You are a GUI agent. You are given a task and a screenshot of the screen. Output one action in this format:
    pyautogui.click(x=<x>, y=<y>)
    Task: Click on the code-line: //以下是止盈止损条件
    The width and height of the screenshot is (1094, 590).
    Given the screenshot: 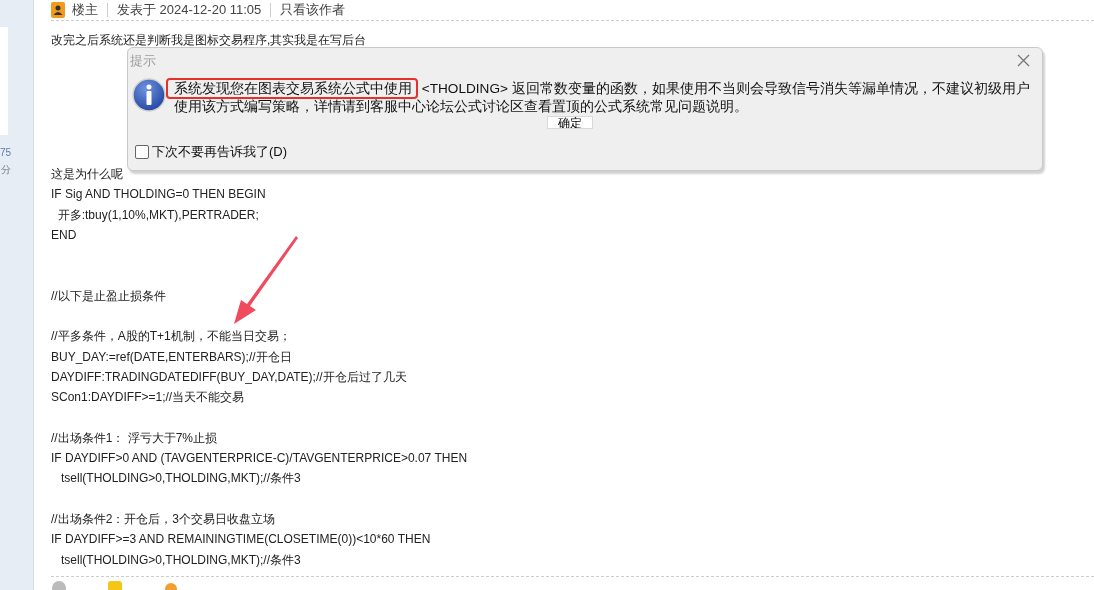 What is the action you would take?
    pyautogui.click(x=109, y=296)
    